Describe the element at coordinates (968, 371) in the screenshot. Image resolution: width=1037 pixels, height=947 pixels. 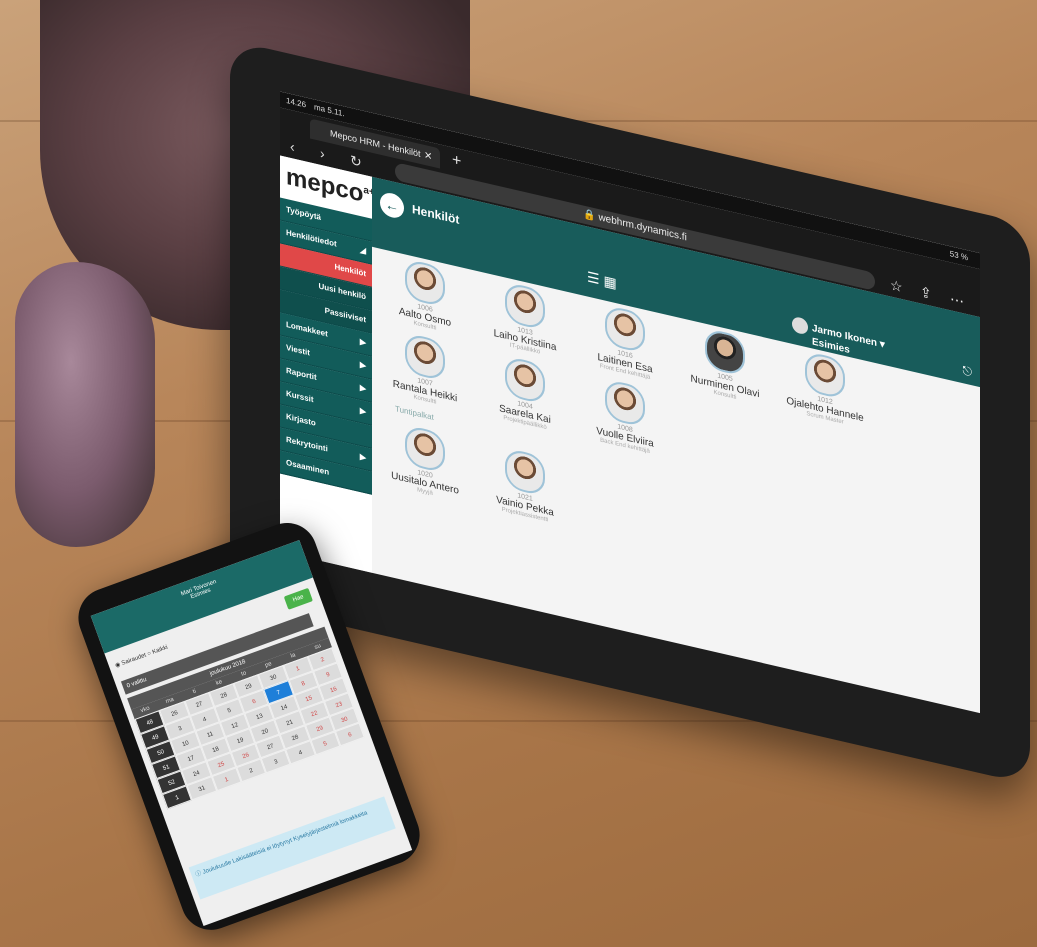
I see `logout-icon: ⎋` at that location.